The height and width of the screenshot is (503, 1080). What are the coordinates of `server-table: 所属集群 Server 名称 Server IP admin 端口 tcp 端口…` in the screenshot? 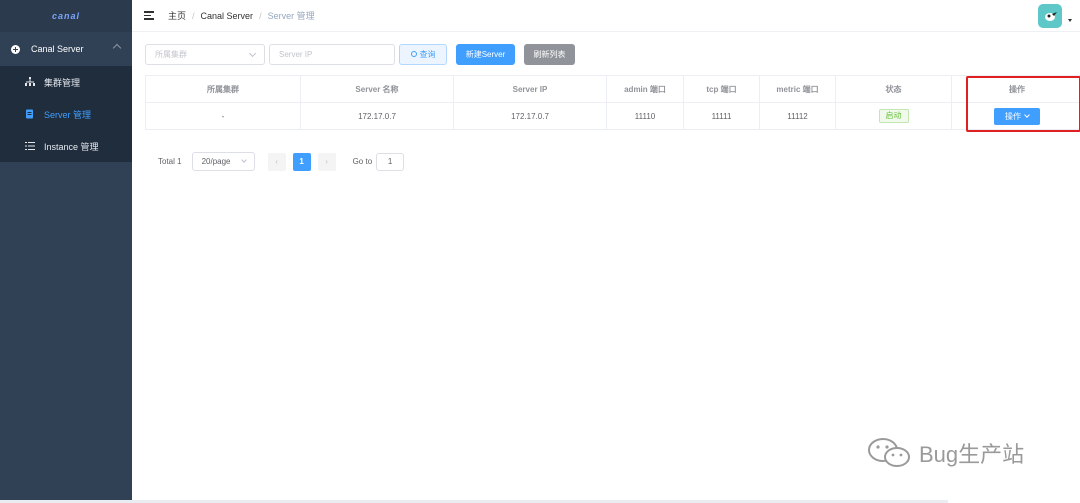 It's located at (612, 102).